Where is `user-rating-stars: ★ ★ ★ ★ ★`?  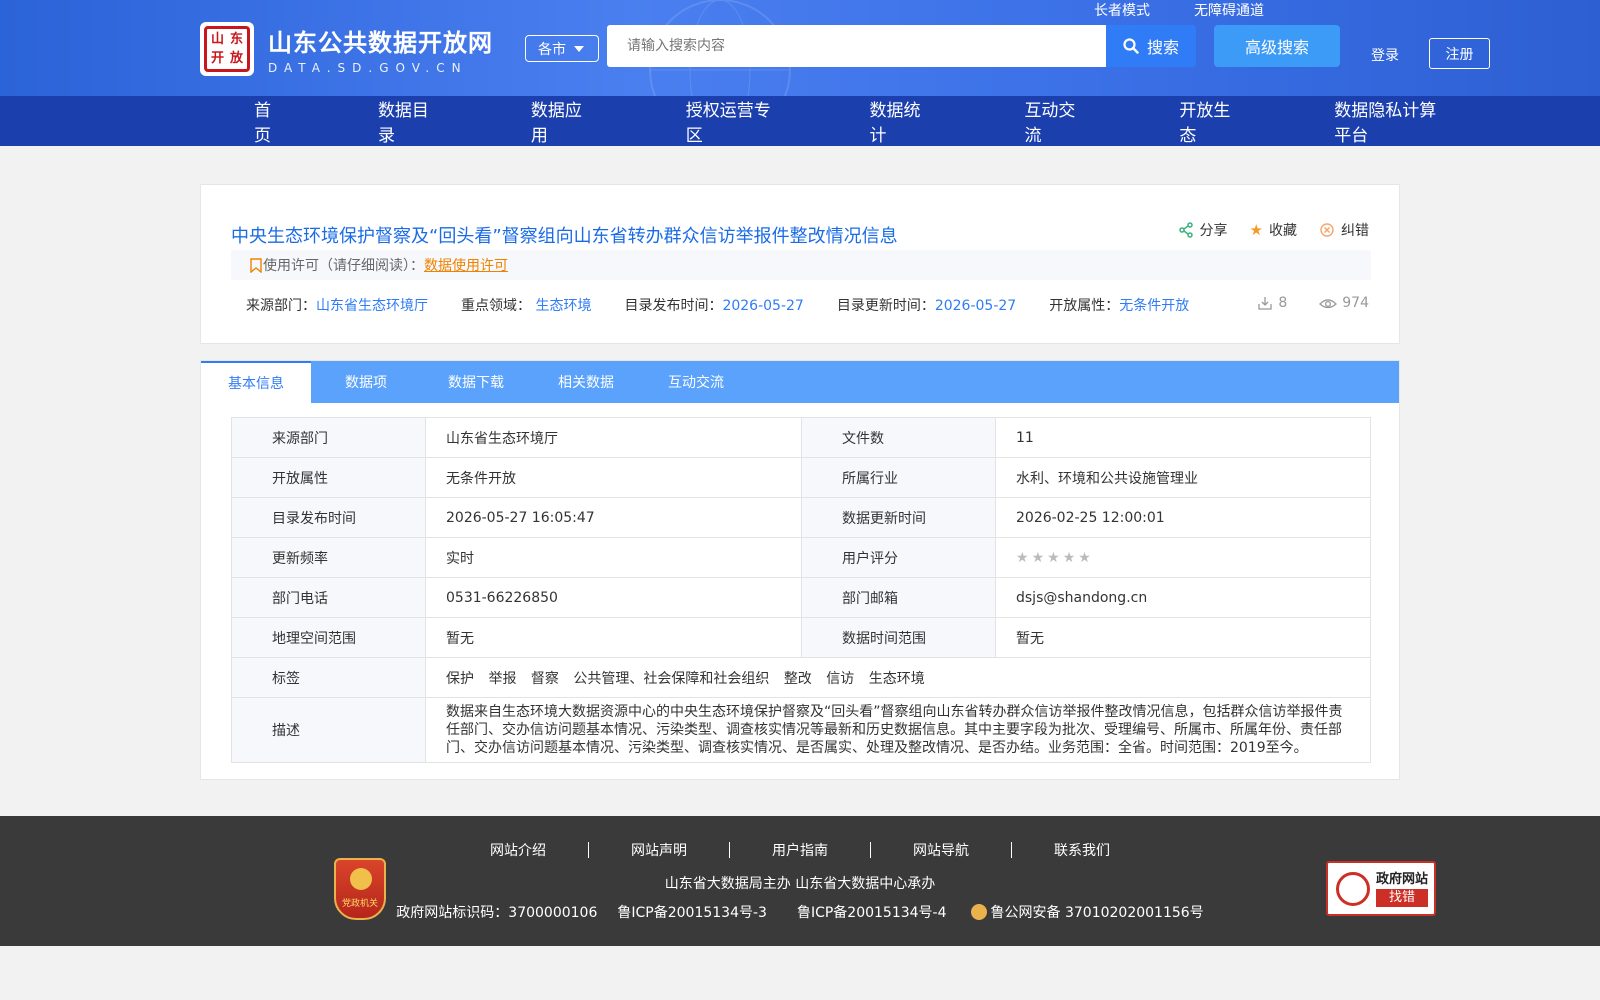 user-rating-stars: ★ ★ ★ ★ ★ is located at coordinates (1193, 558).